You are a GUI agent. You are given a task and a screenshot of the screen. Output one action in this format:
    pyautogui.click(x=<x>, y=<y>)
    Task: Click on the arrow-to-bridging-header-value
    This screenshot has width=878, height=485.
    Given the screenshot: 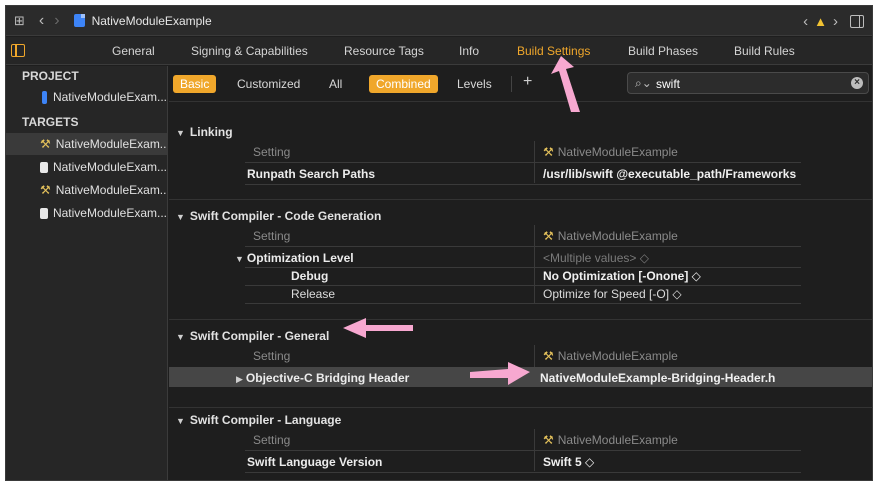 What is the action you would take?
    pyautogui.click(x=500, y=373)
    